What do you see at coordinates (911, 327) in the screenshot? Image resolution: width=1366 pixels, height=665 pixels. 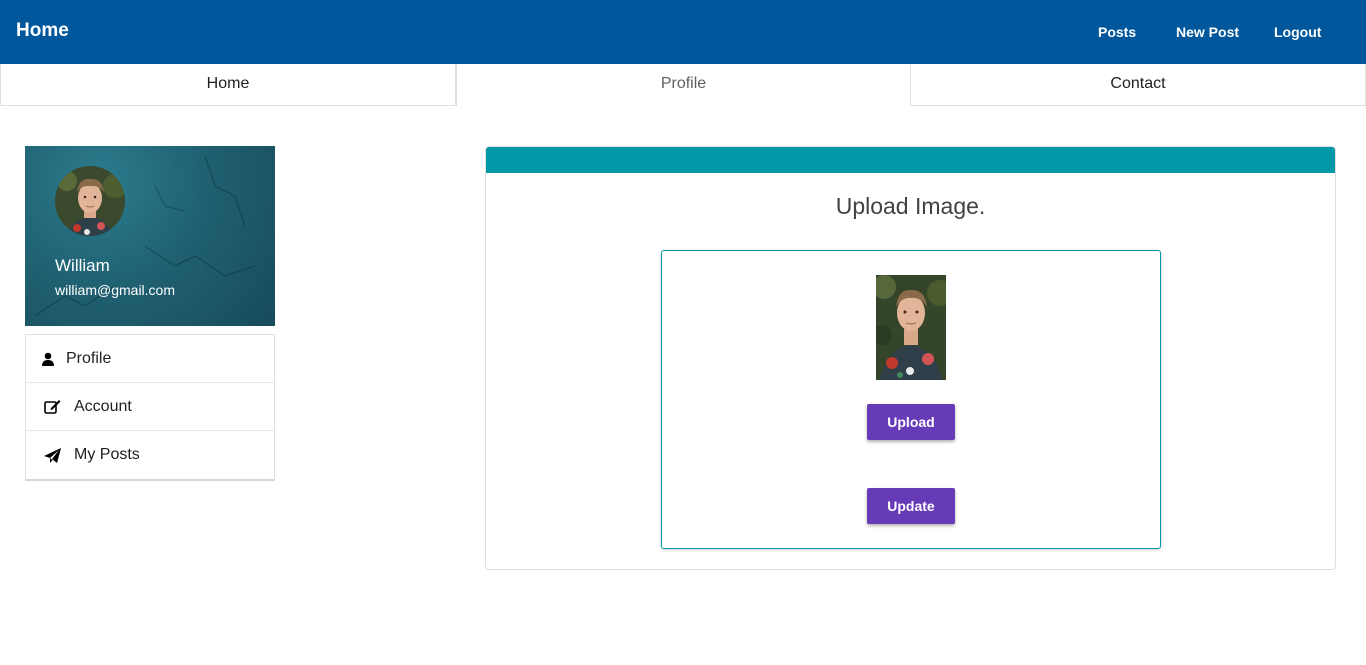 I see `image-preview` at bounding box center [911, 327].